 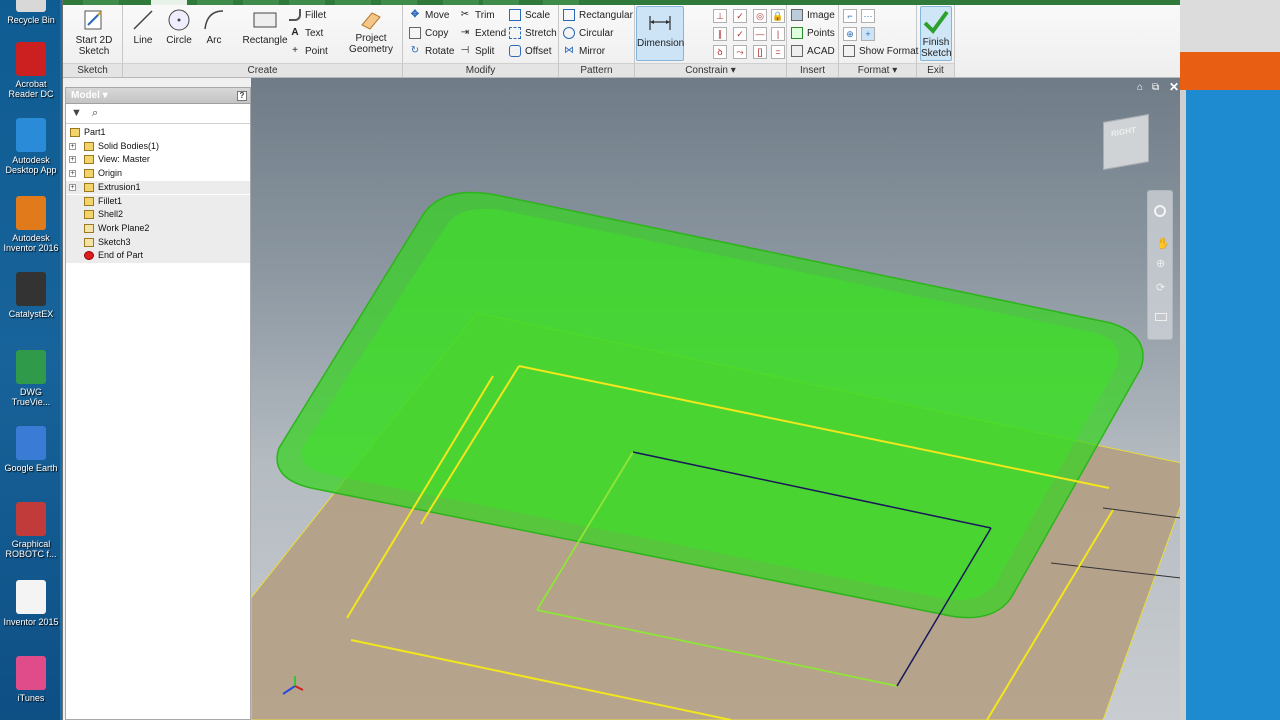 I want to click on end-of-part-icon, so click(x=89, y=256).